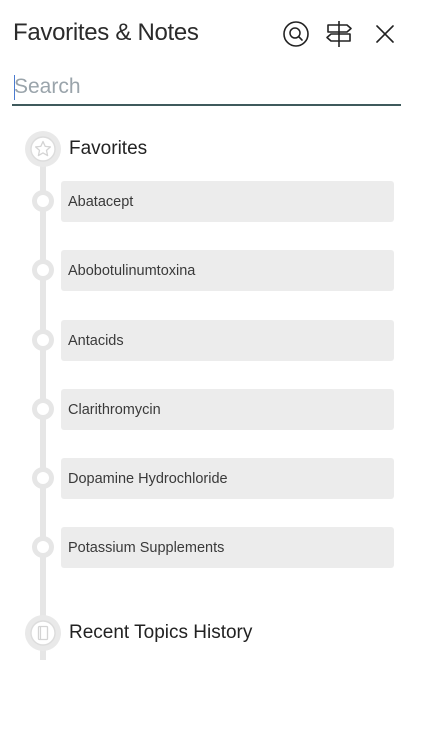 The width and height of the screenshot is (422, 750). I want to click on favorite-item-label: Antacids, so click(96, 340).